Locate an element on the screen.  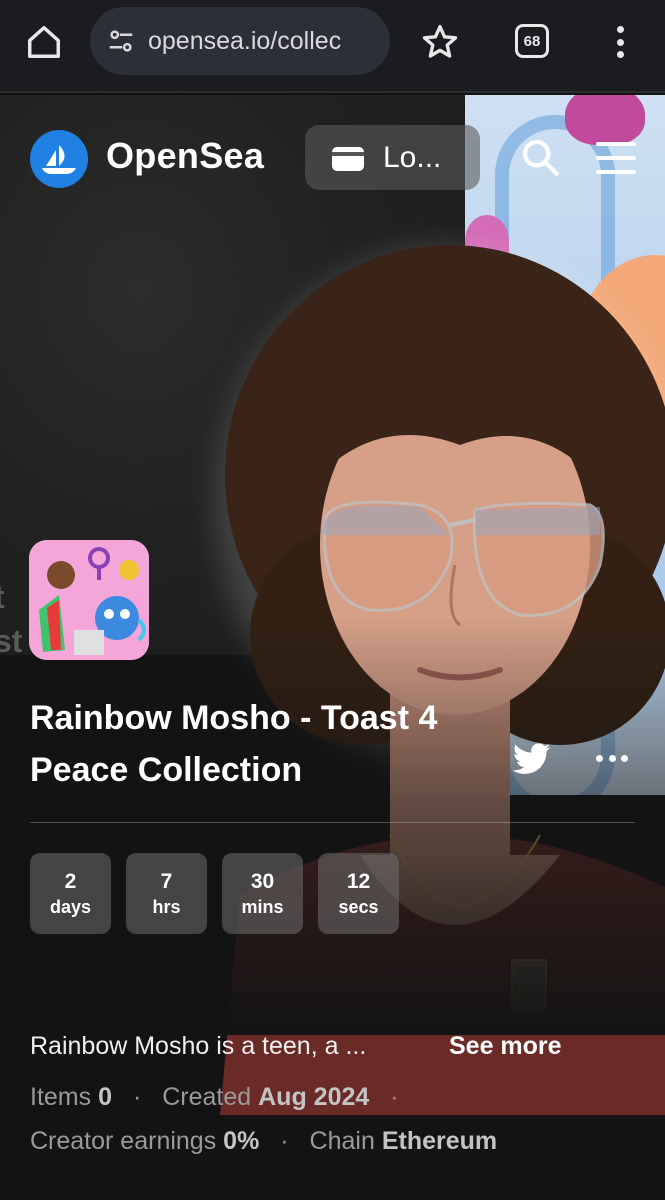
tabs-icon: 68 is located at coordinates (532, 41).